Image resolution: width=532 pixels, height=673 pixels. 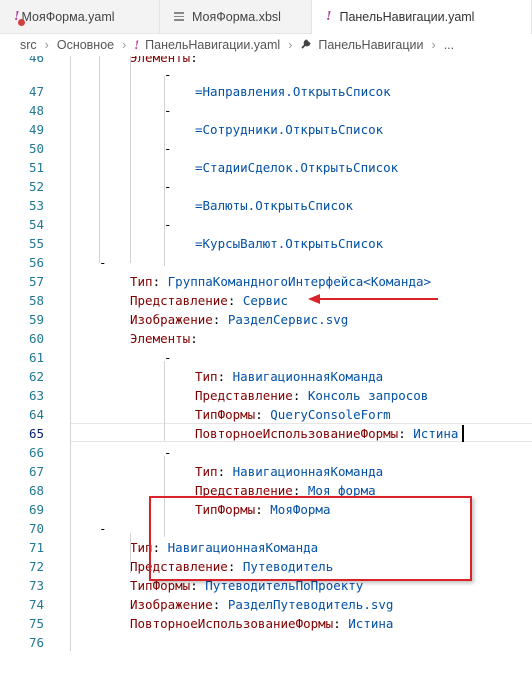 What do you see at coordinates (266, 110) in the screenshot?
I see `code-line: 48 -` at bounding box center [266, 110].